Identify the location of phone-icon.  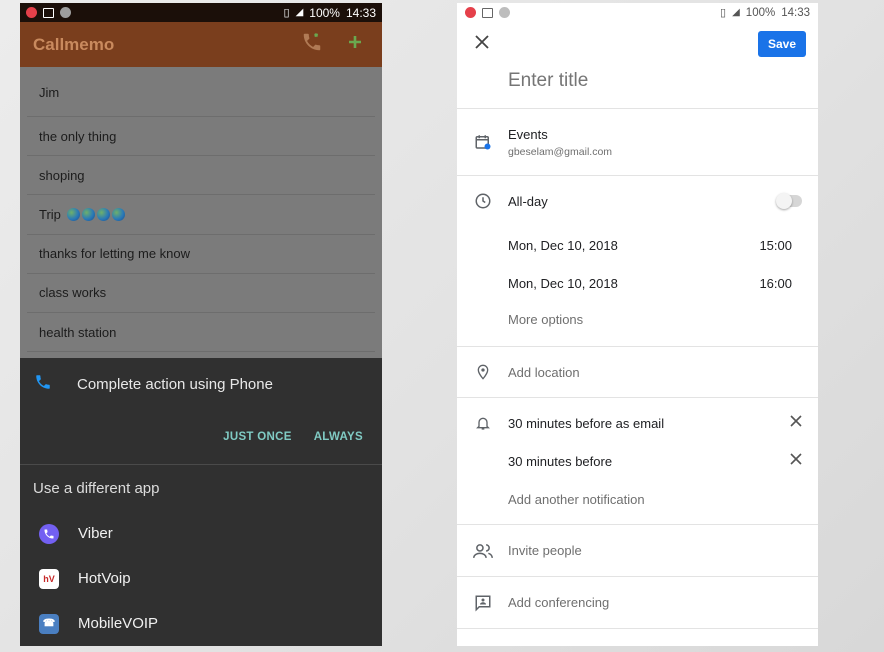
(46, 384).